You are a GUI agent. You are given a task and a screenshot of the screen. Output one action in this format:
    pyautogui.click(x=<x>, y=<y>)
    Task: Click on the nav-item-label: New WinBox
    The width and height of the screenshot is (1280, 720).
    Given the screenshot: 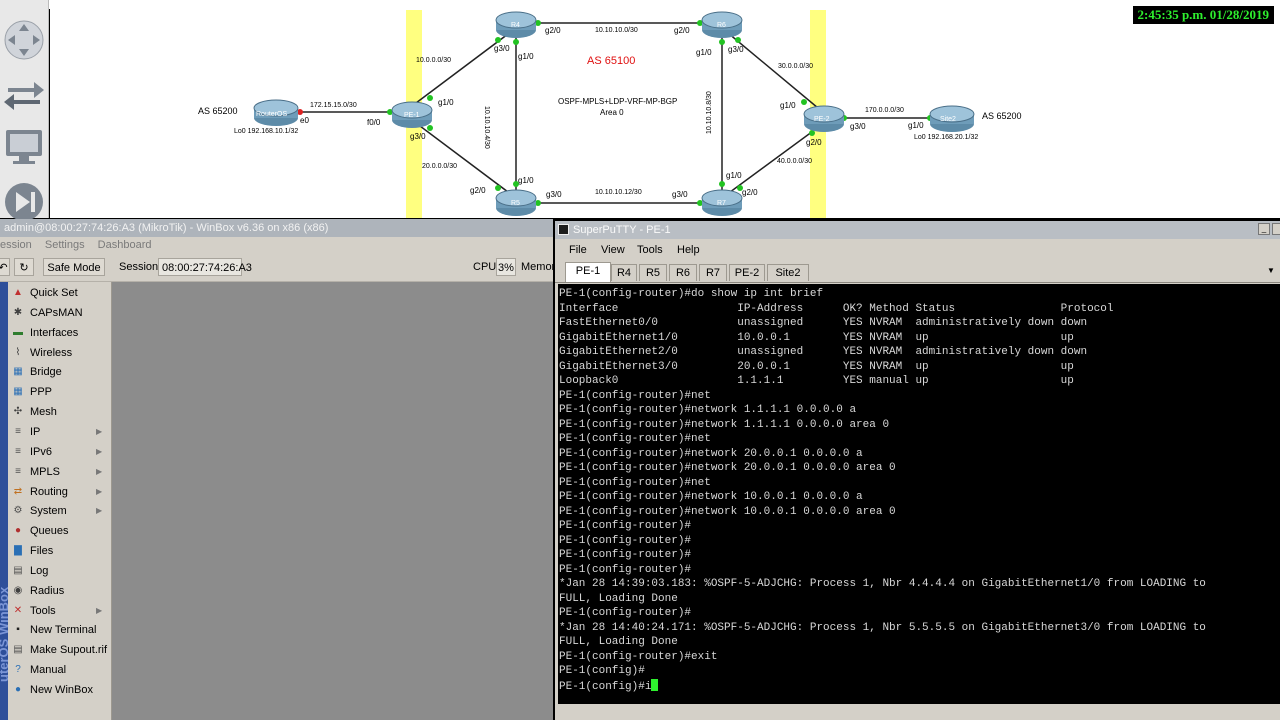 What is the action you would take?
    pyautogui.click(x=61, y=690)
    